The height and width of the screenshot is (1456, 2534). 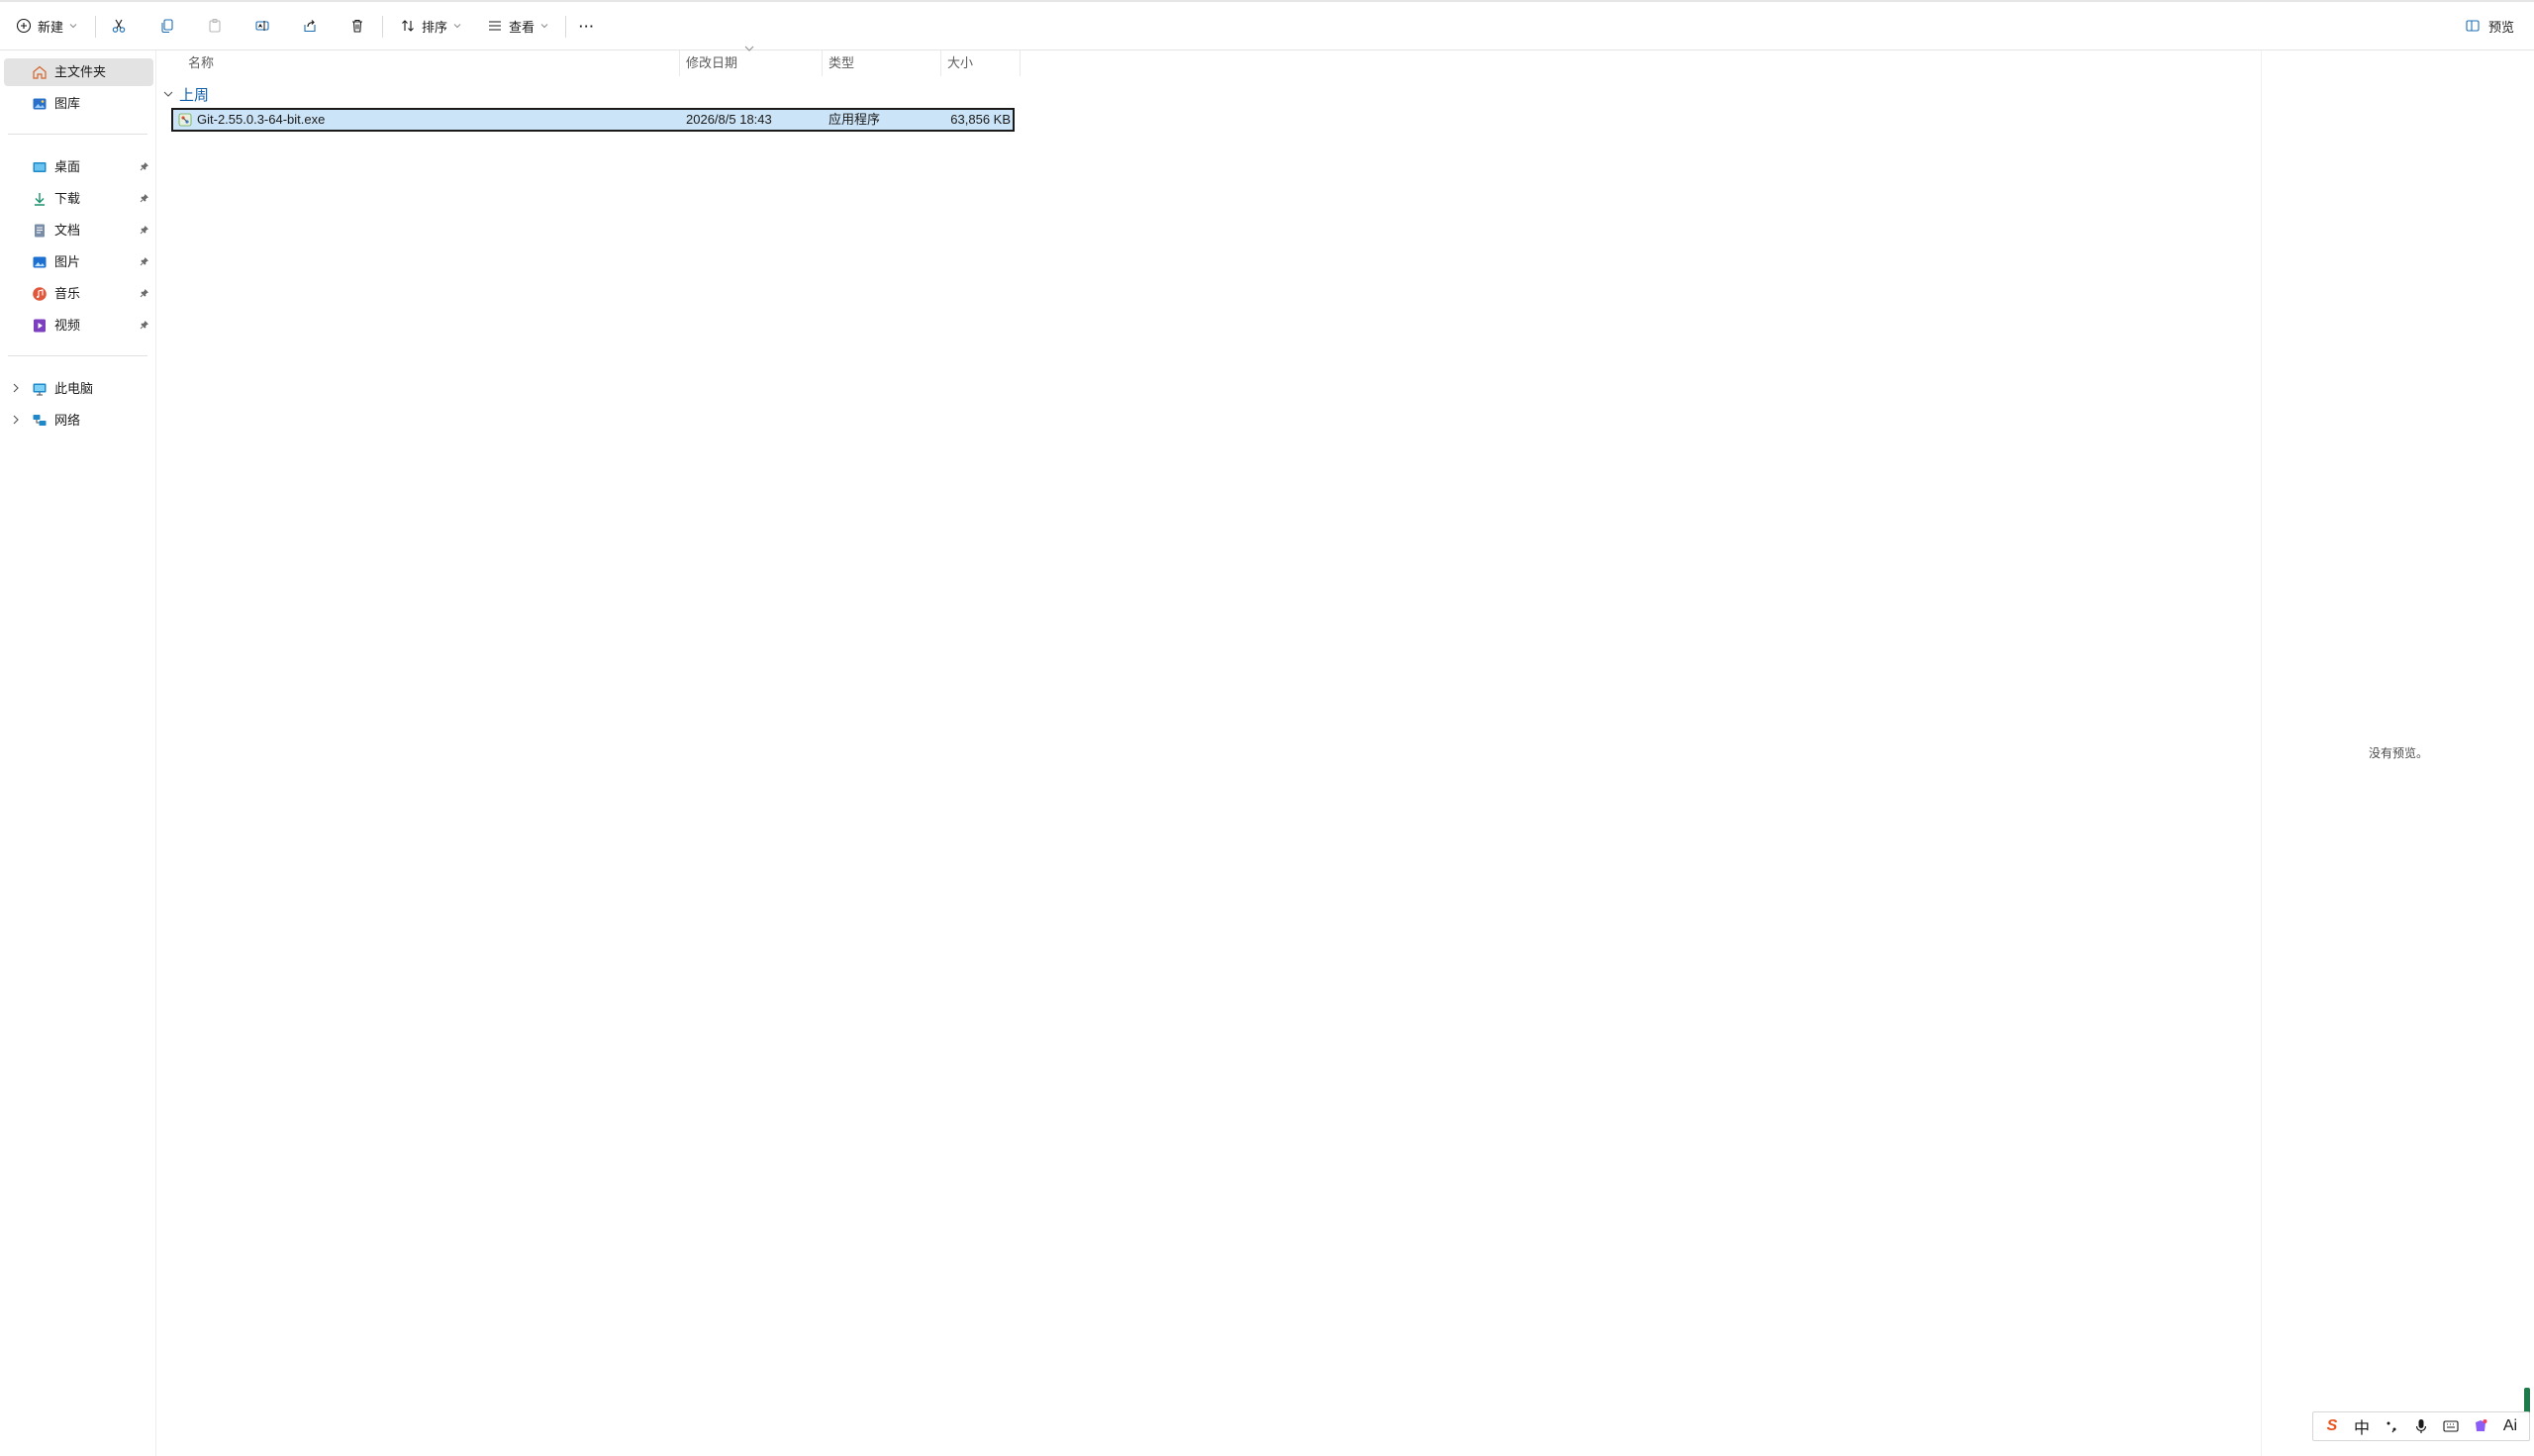 I want to click on sidebar-item-label: 图库, so click(x=68, y=103).